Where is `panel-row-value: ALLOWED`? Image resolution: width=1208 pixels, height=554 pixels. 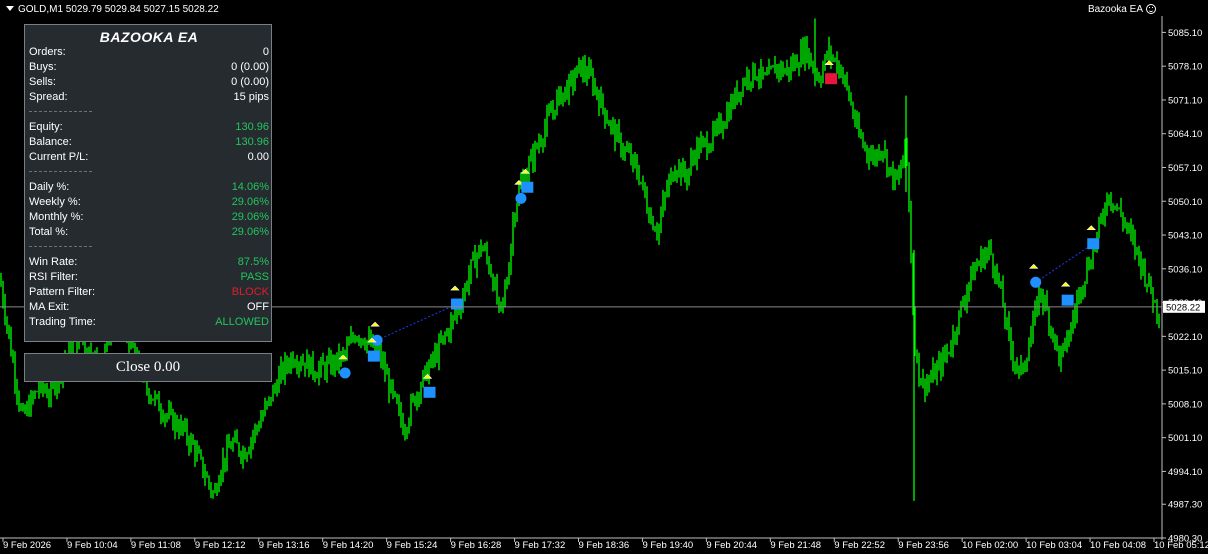 panel-row-value: ALLOWED is located at coordinates (242, 322).